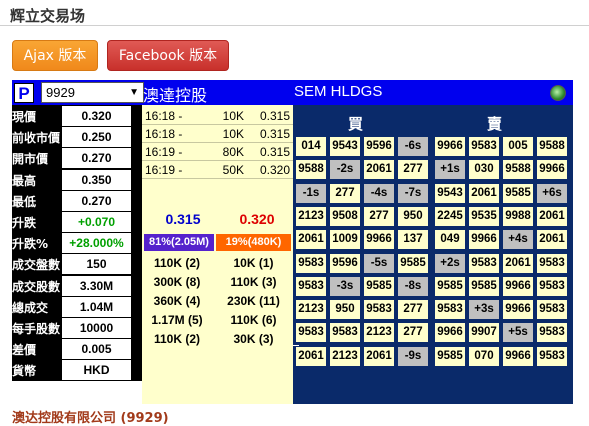  What do you see at coordinates (217, 284) in the screenshot?
I see `order-queue-row: 300K (8) 110K (3)` at bounding box center [217, 284].